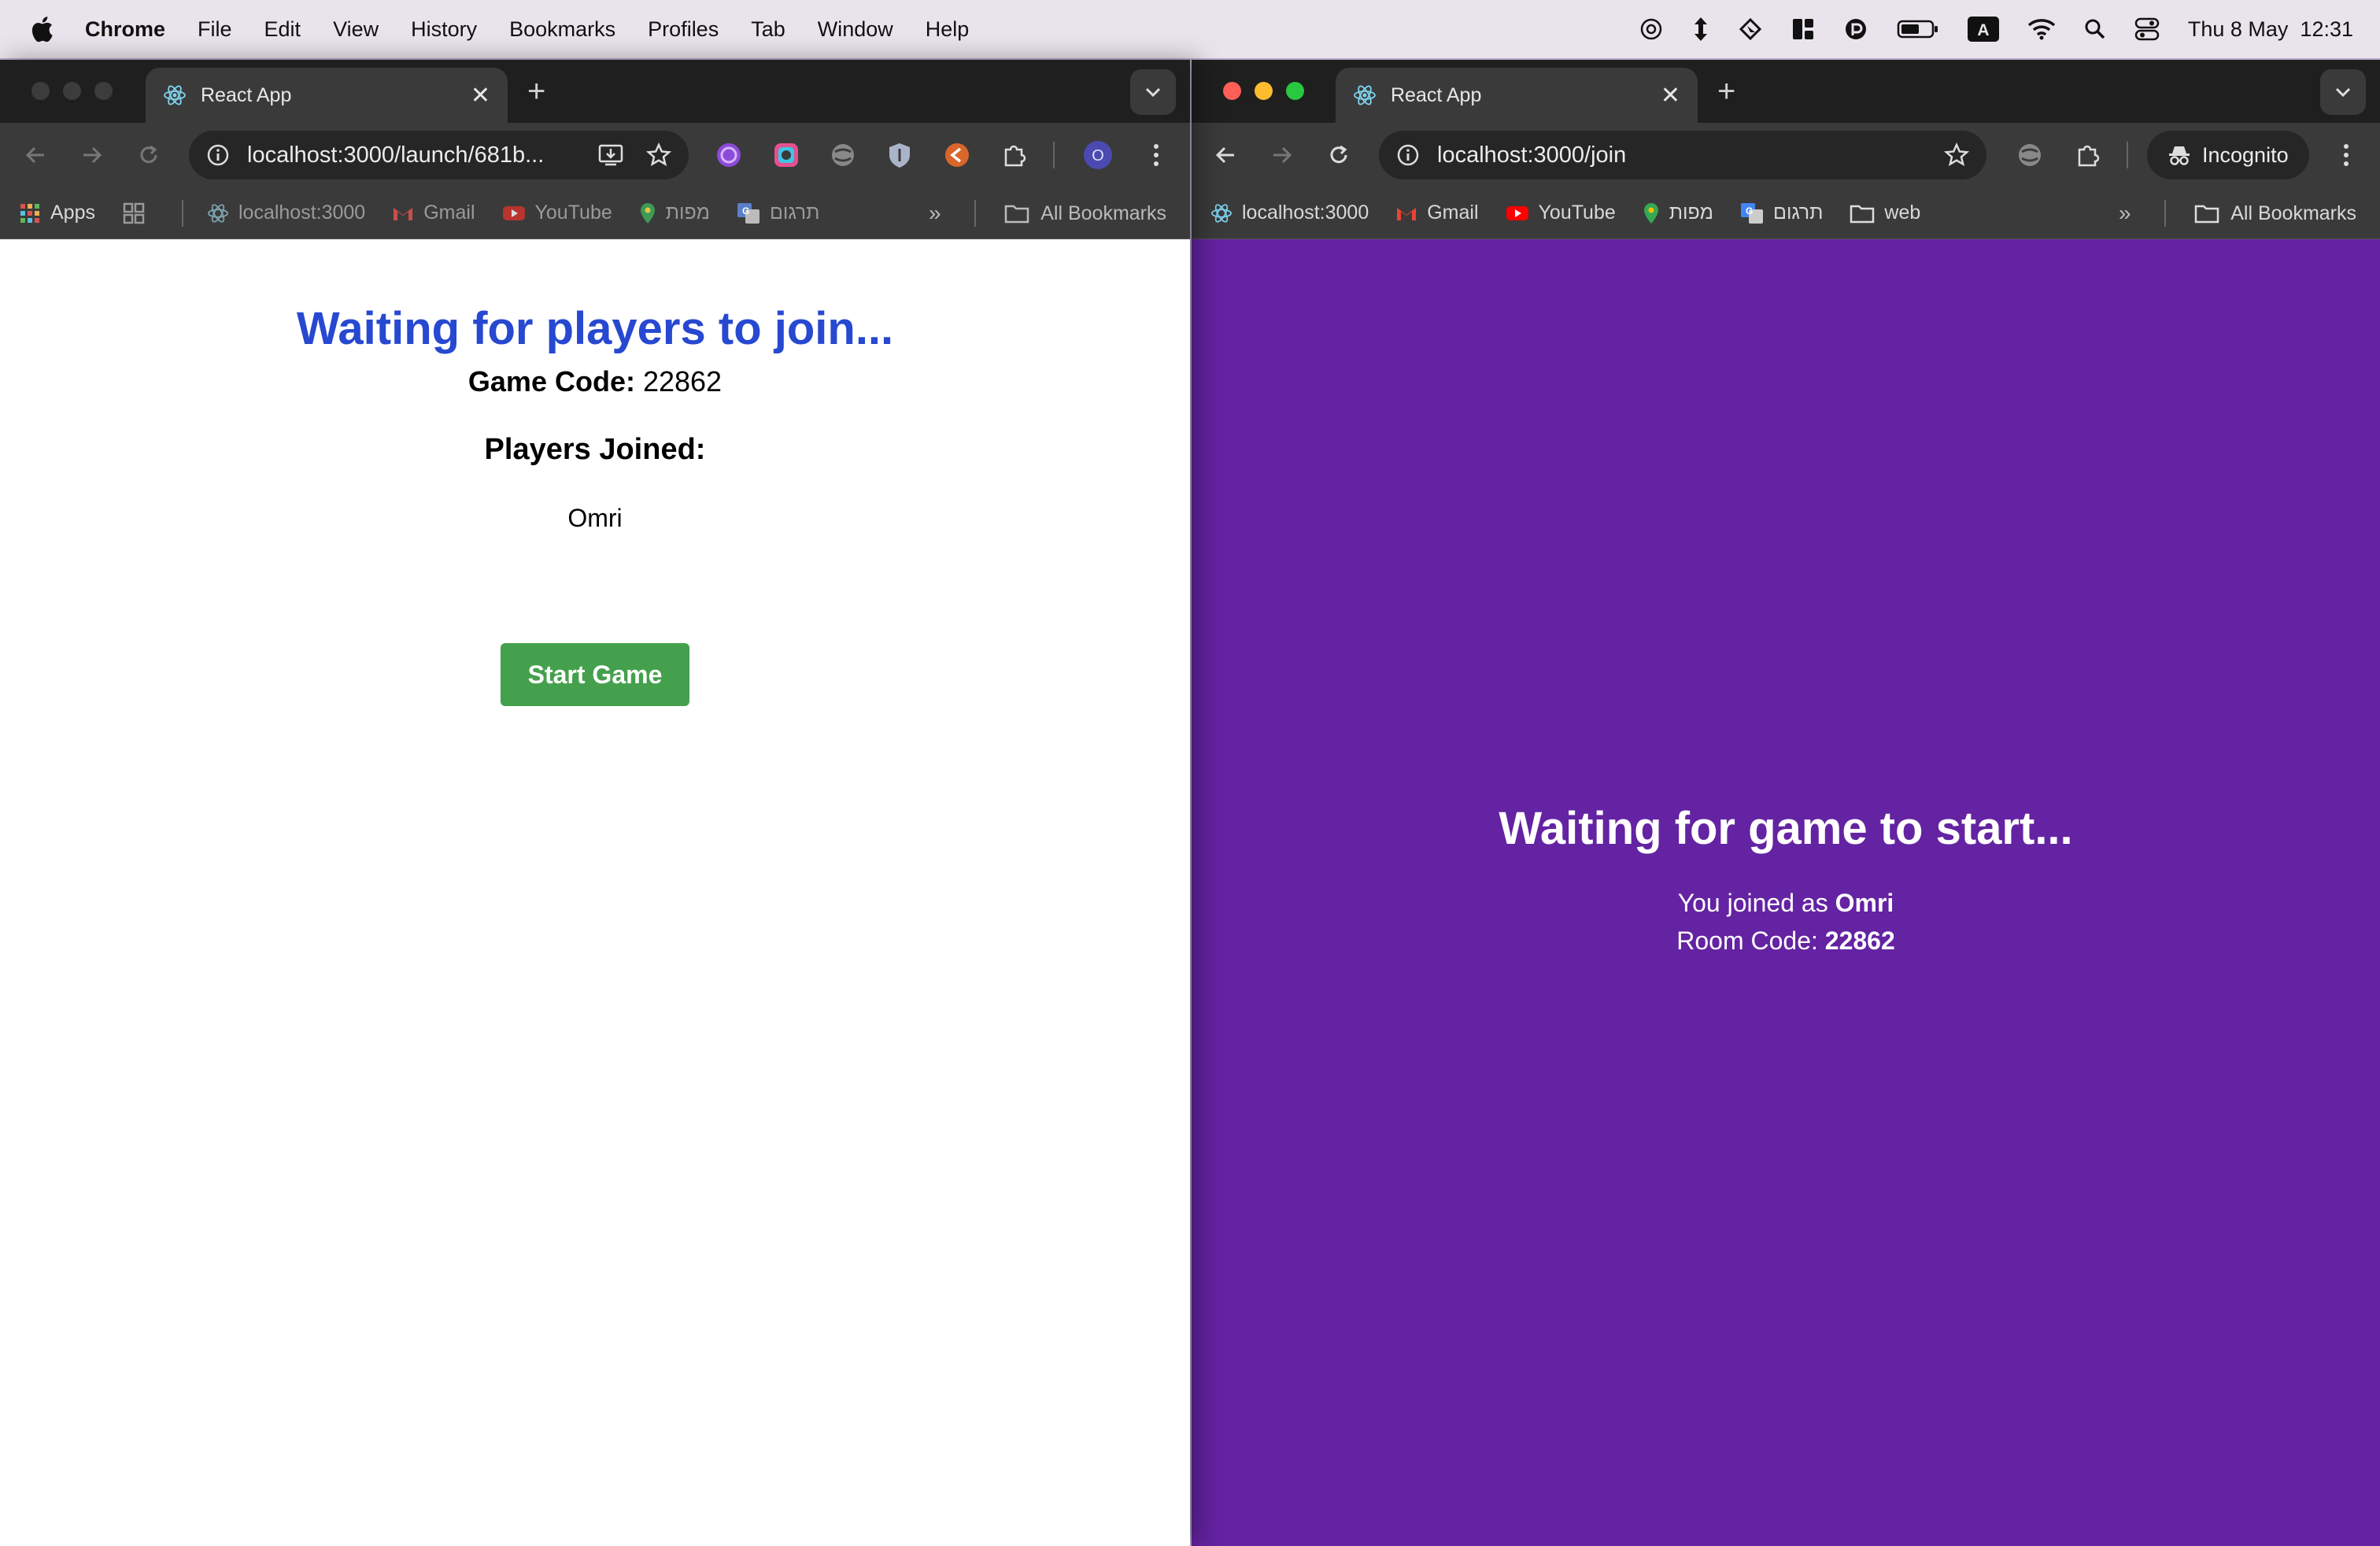 Image resolution: width=2380 pixels, height=1546 pixels. I want to click on arrow-updown-icon, so click(1700, 29).